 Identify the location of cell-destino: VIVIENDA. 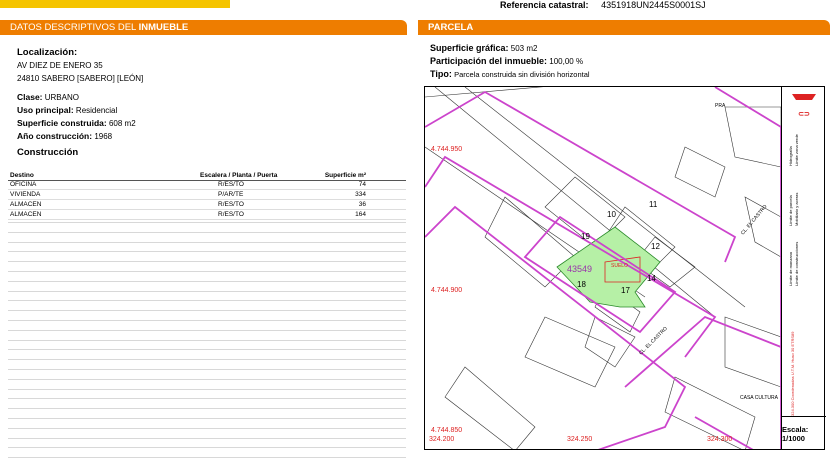
(103, 195).